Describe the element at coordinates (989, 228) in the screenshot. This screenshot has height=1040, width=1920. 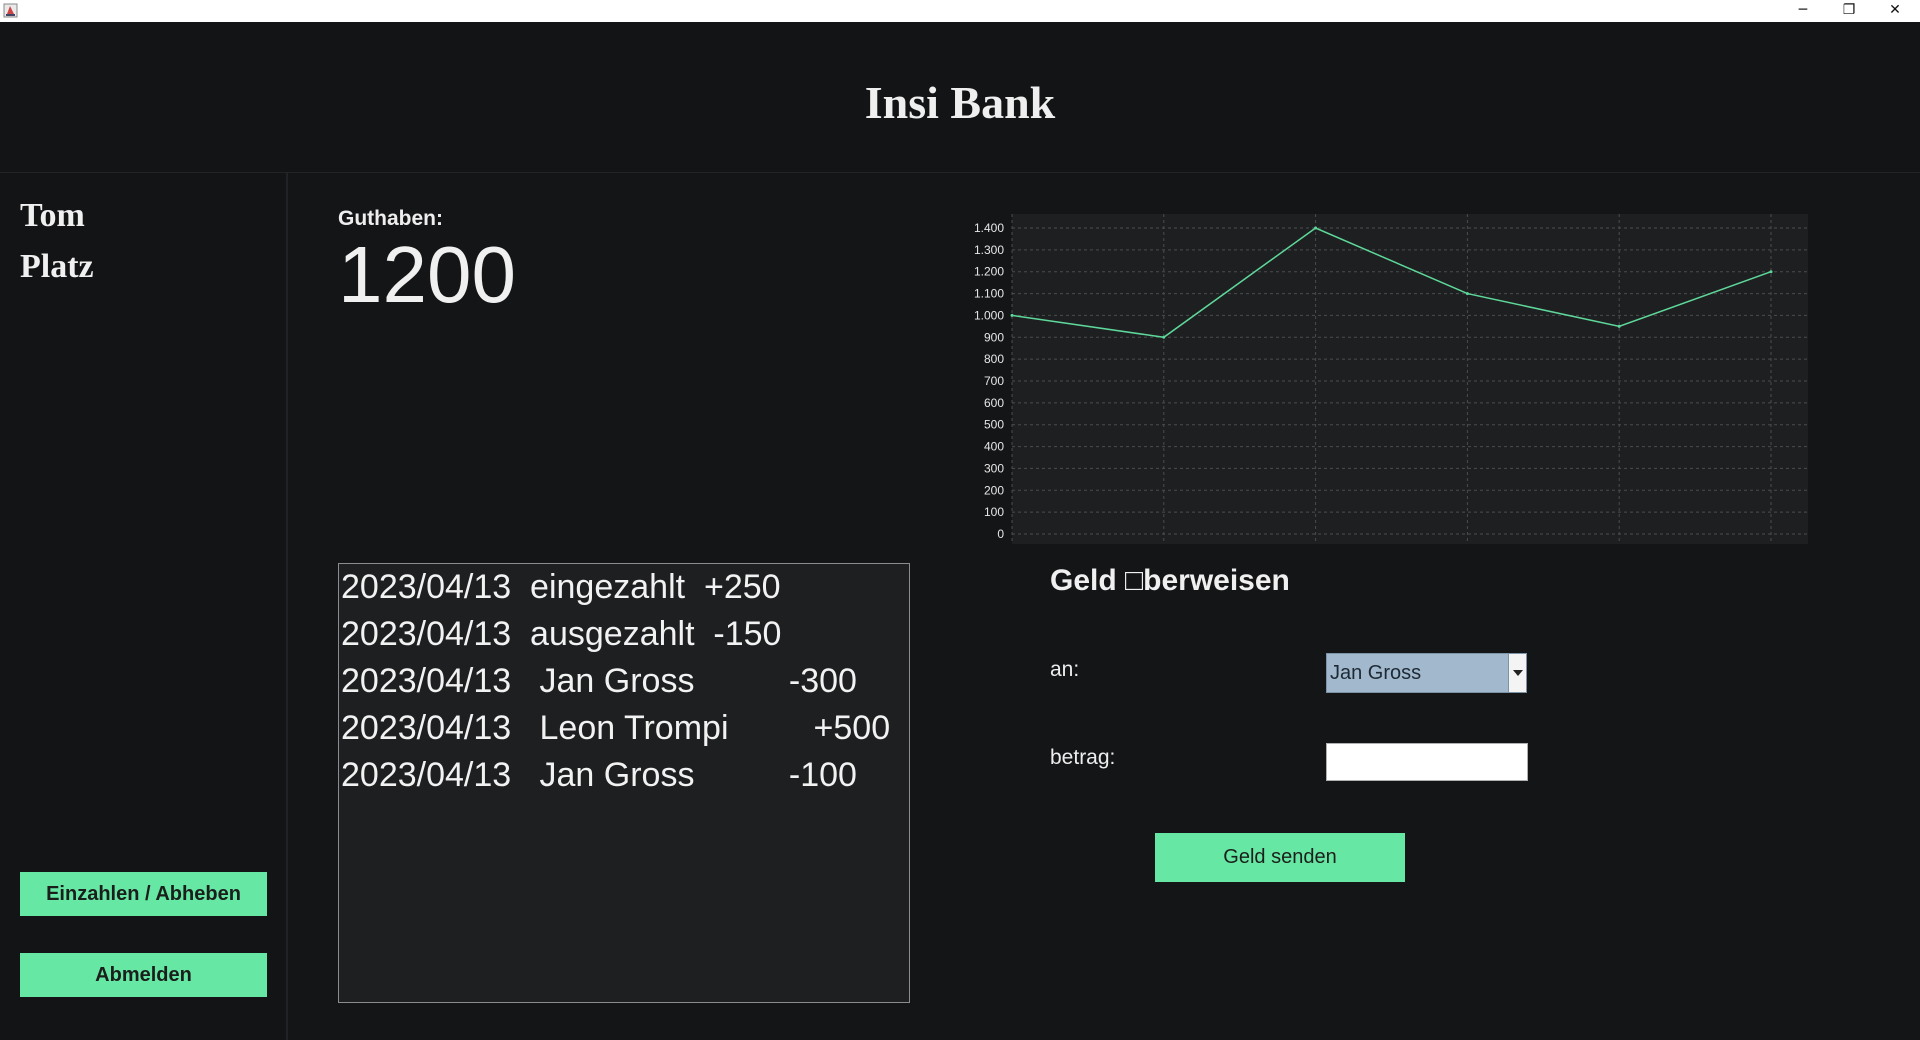
I see `chart-y-tick-label: 1.400` at that location.